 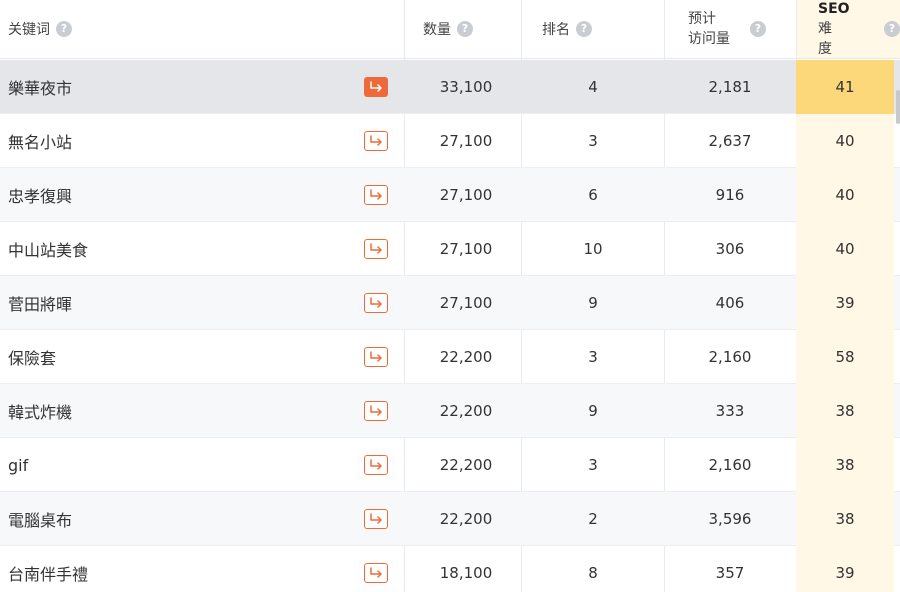 I want to click on keyword-cell: 電腦桌布, so click(x=178, y=519).